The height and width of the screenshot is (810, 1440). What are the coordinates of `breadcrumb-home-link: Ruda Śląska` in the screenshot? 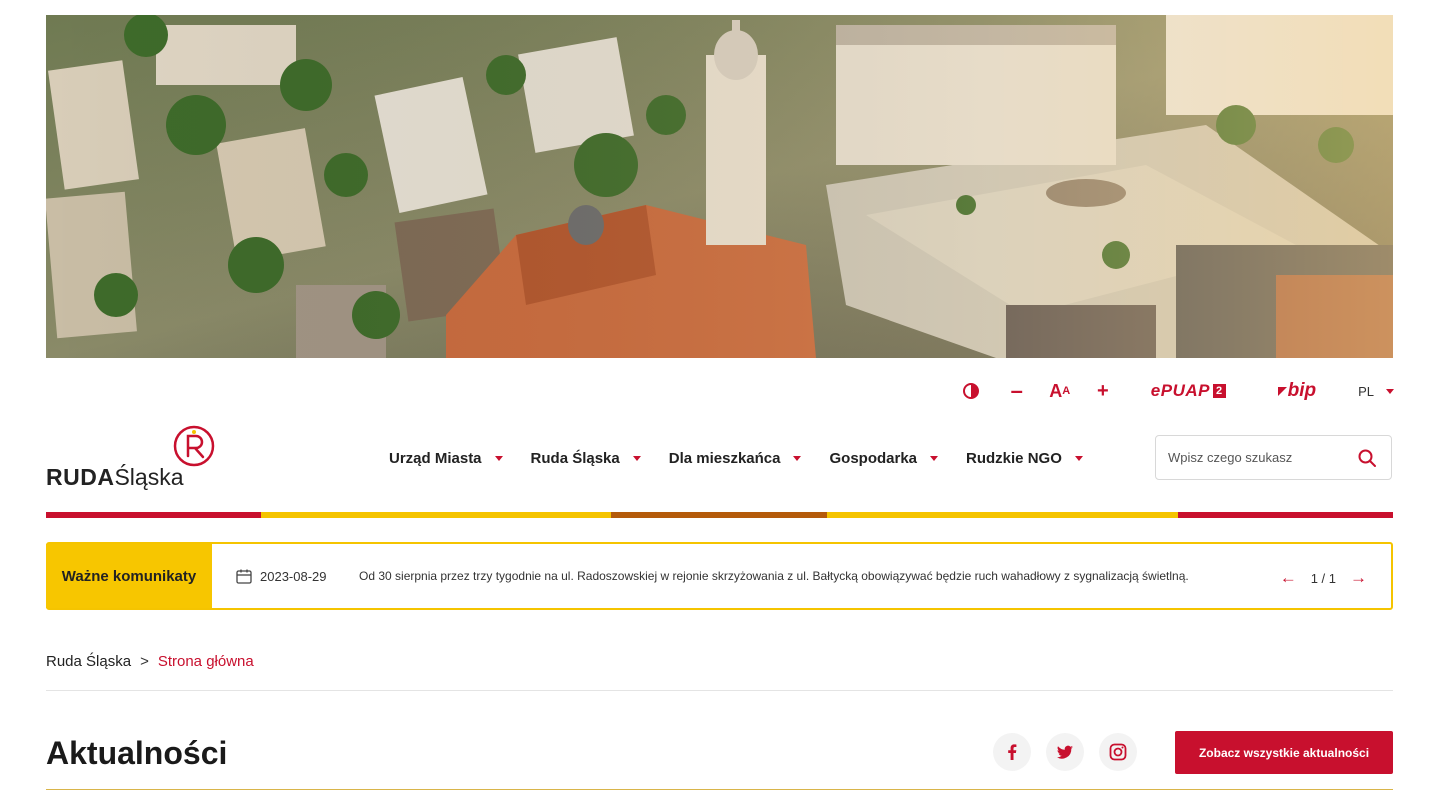 It's located at (88, 661).